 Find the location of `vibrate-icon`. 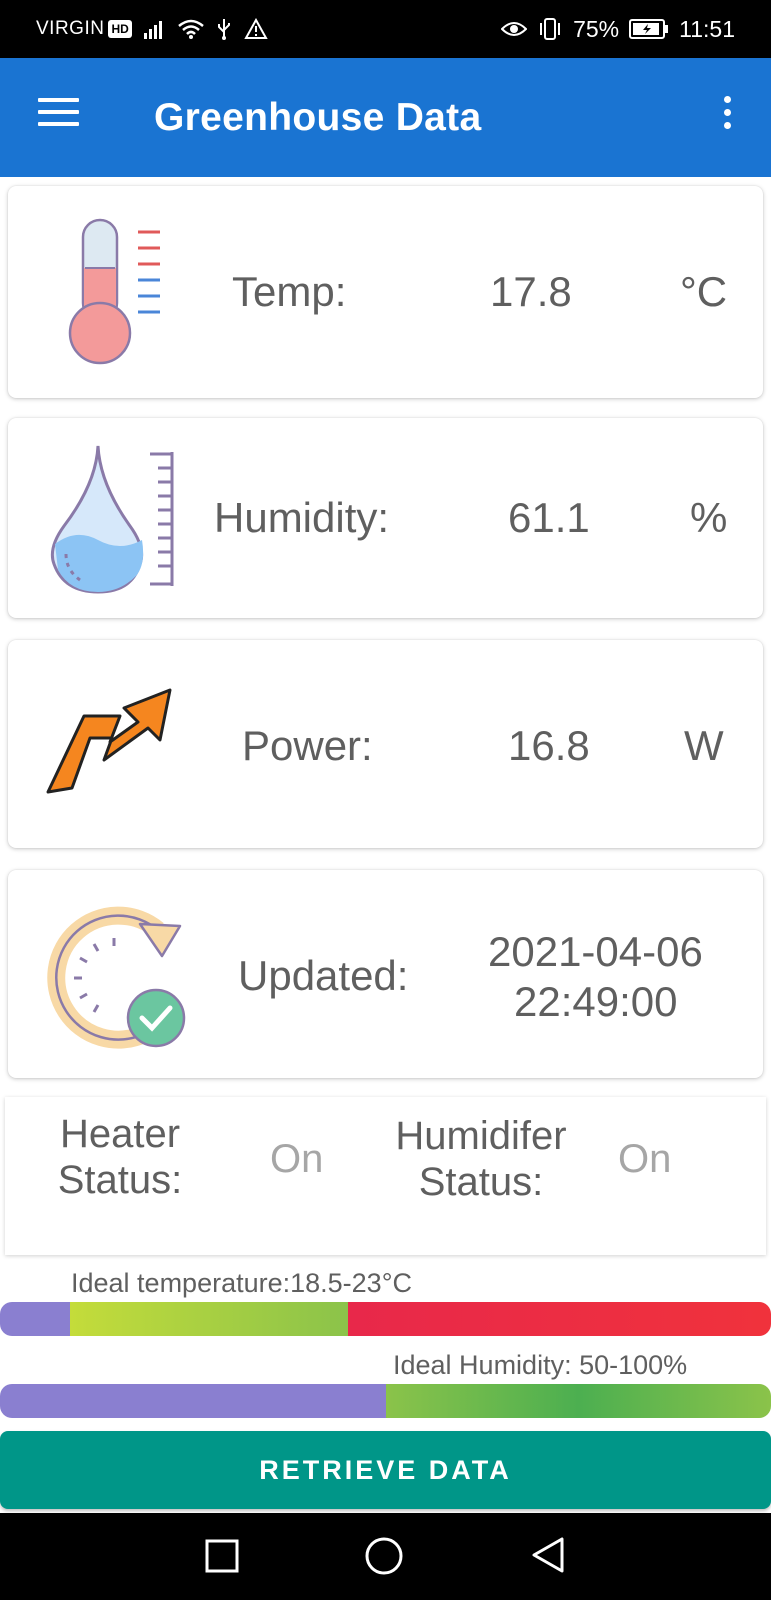

vibrate-icon is located at coordinates (550, 29).